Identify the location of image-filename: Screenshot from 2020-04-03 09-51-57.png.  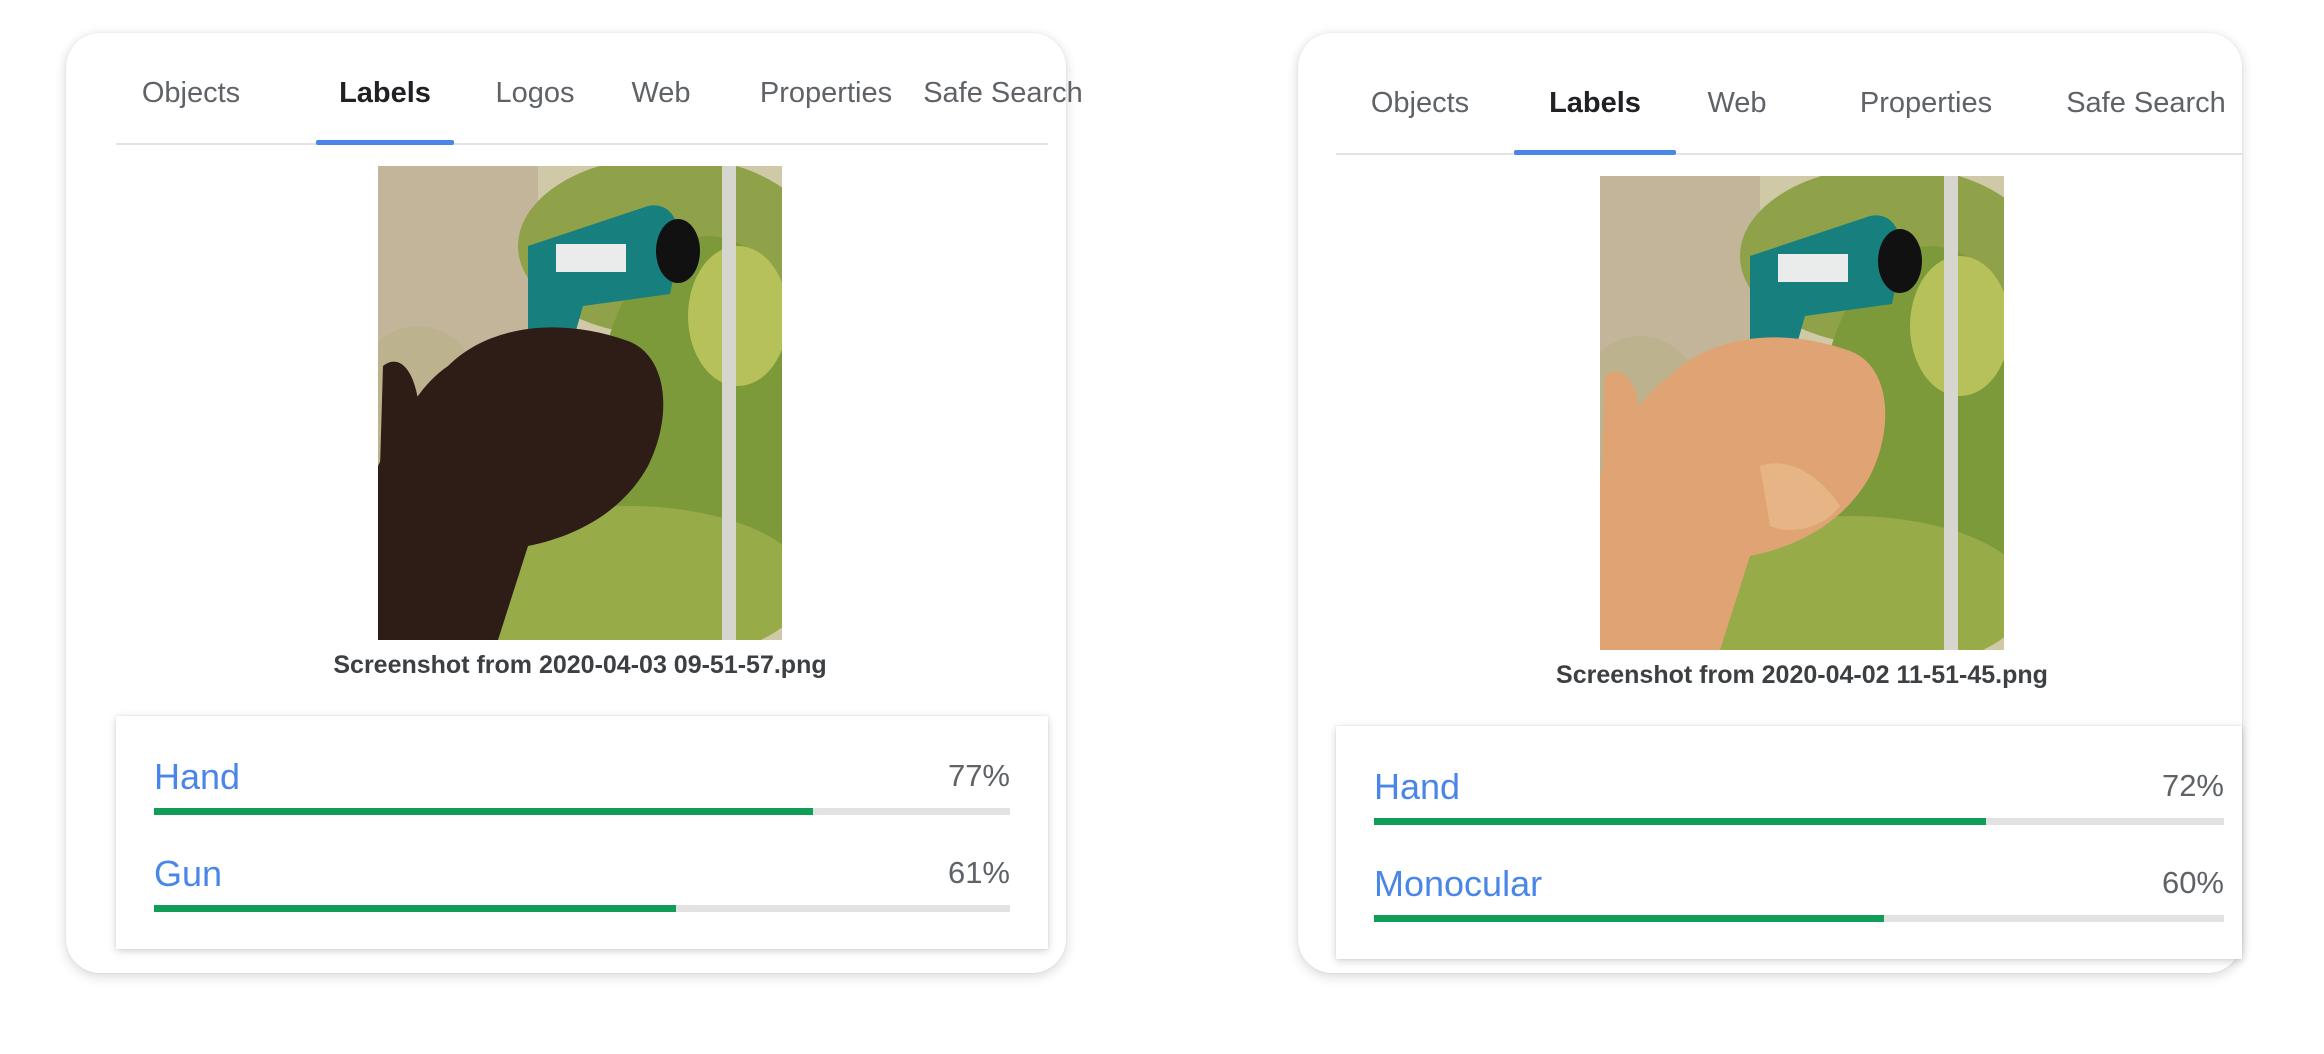
(580, 665).